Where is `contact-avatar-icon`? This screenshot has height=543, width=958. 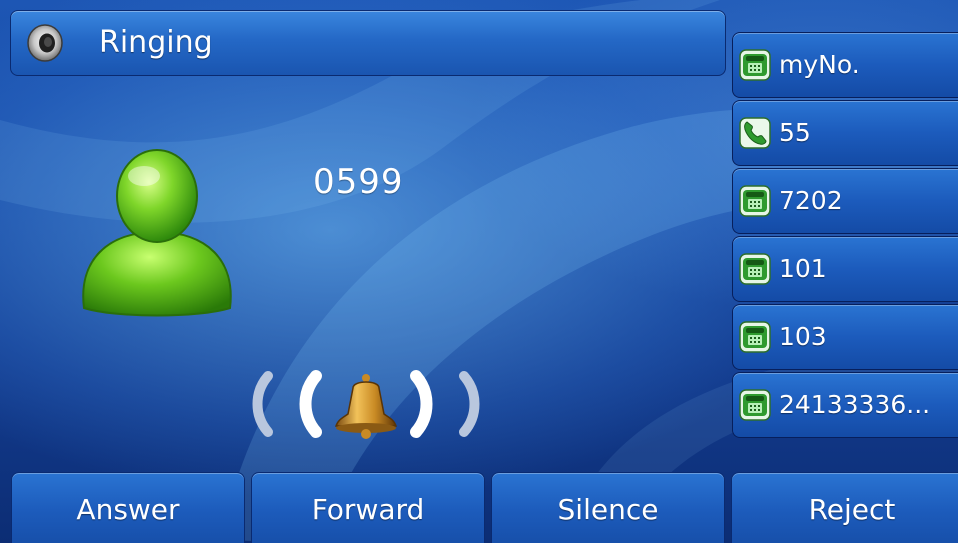
contact-avatar-icon is located at coordinates (157, 233).